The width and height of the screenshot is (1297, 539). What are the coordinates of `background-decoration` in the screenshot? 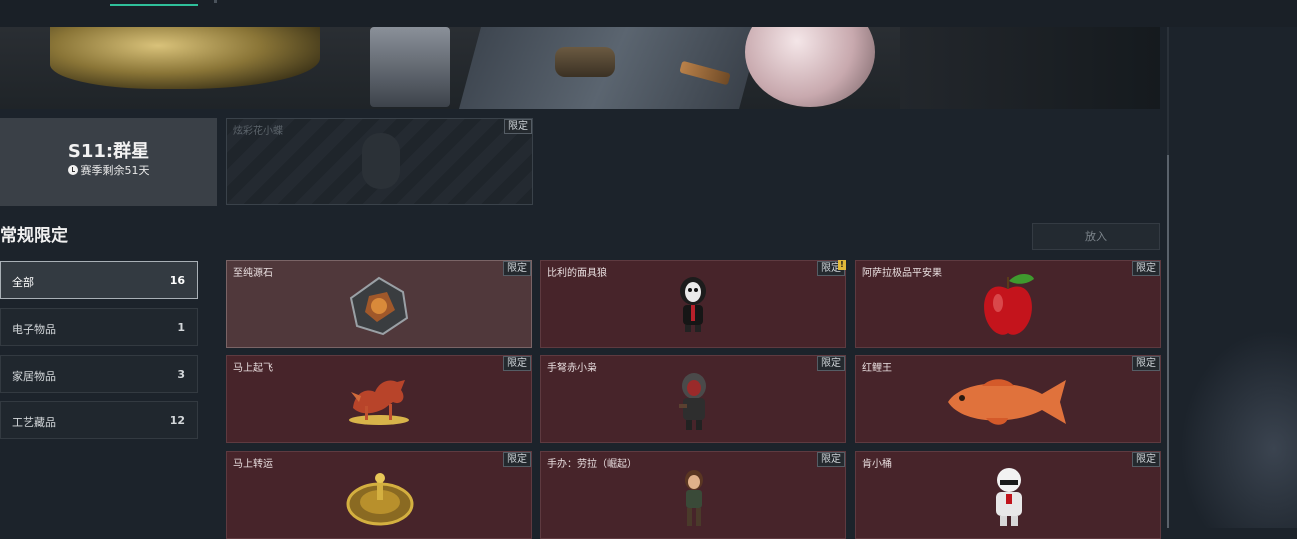 It's located at (1238, 429).